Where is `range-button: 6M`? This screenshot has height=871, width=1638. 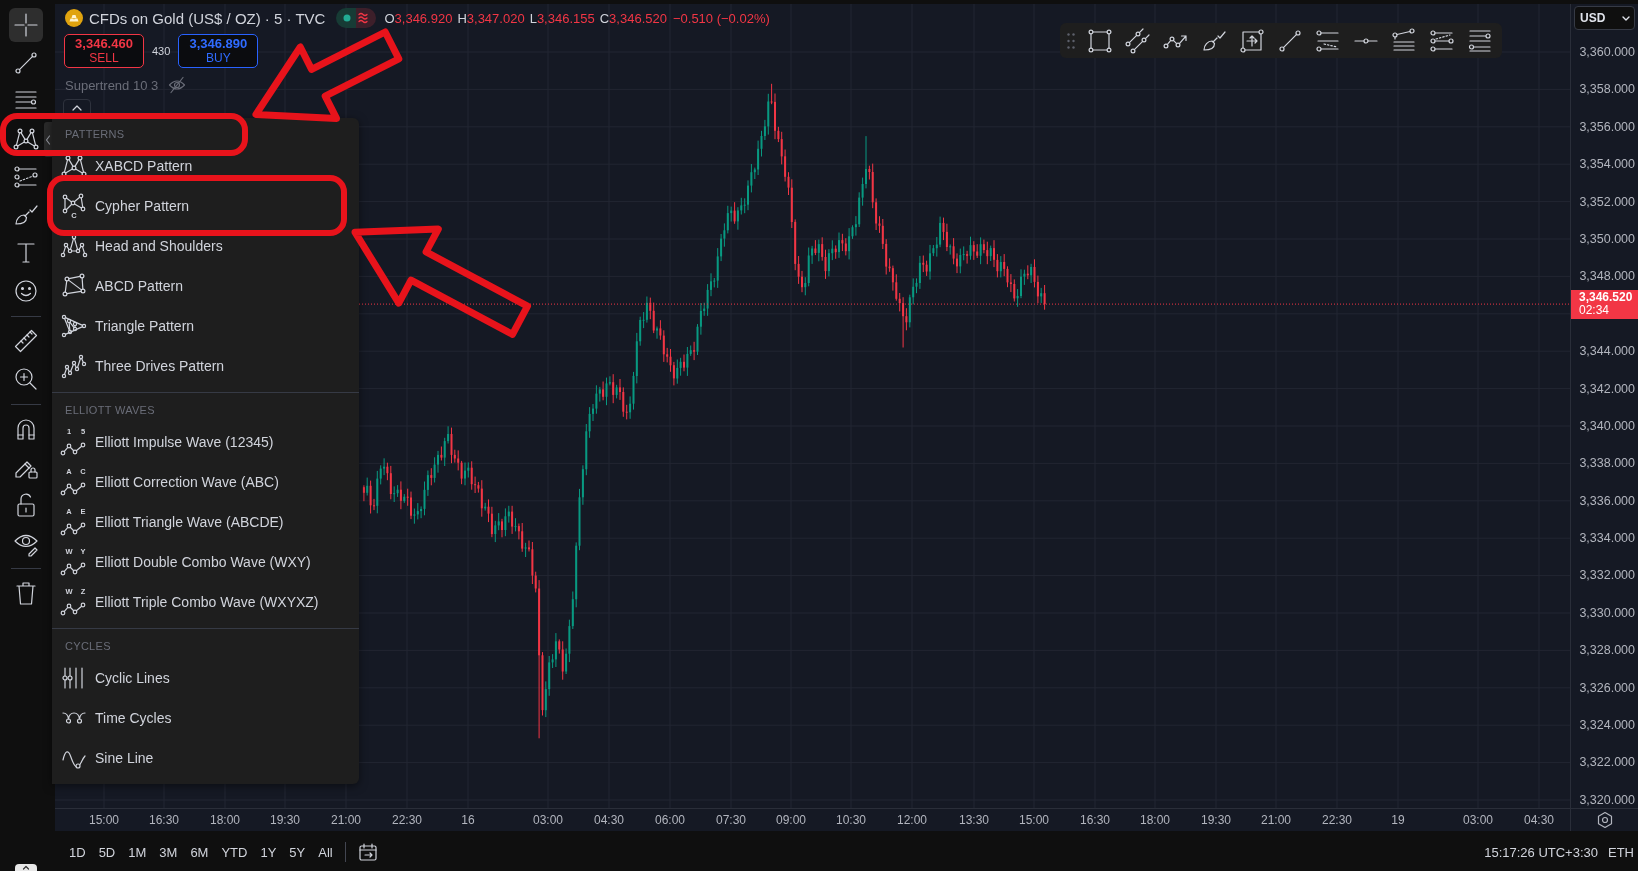 range-button: 6M is located at coordinates (199, 852).